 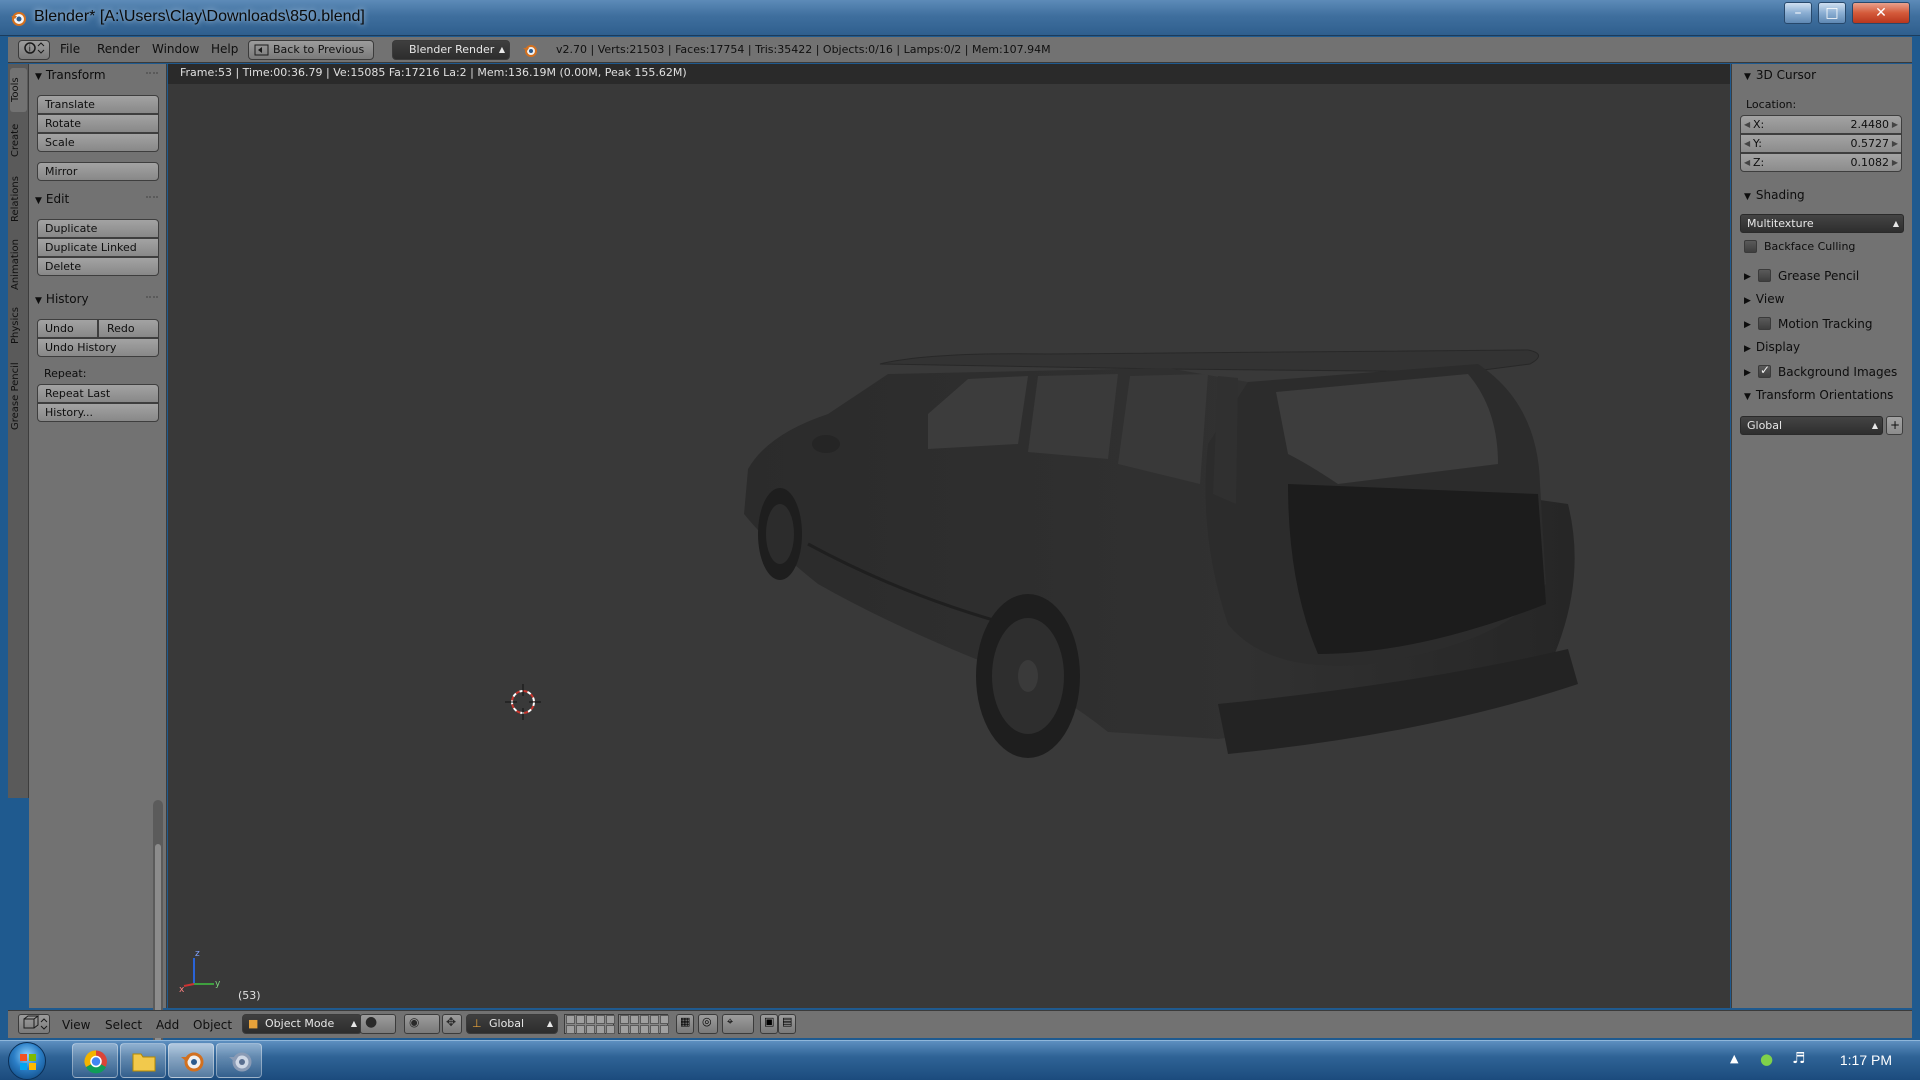 I want to click on maximize-button: □, so click(x=1832, y=13).